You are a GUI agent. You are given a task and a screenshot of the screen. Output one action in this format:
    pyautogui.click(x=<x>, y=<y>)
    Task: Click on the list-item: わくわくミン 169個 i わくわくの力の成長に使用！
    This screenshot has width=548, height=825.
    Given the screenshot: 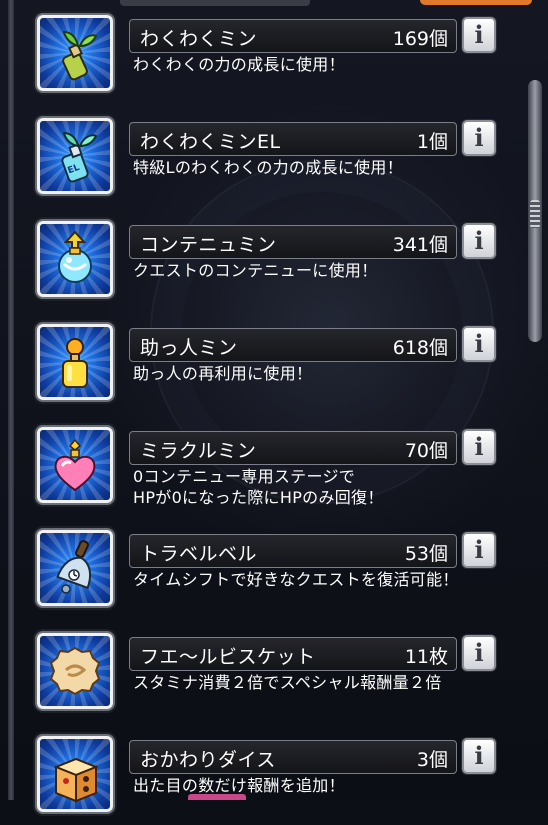 What is the action you would take?
    pyautogui.click(x=260, y=52)
    